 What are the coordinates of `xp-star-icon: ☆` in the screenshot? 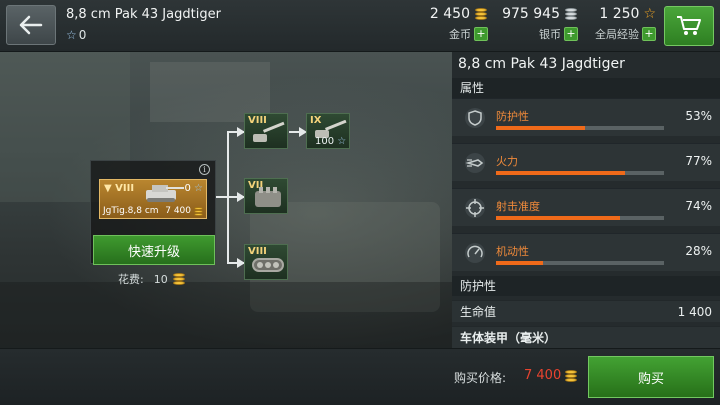 It's located at (649, 14).